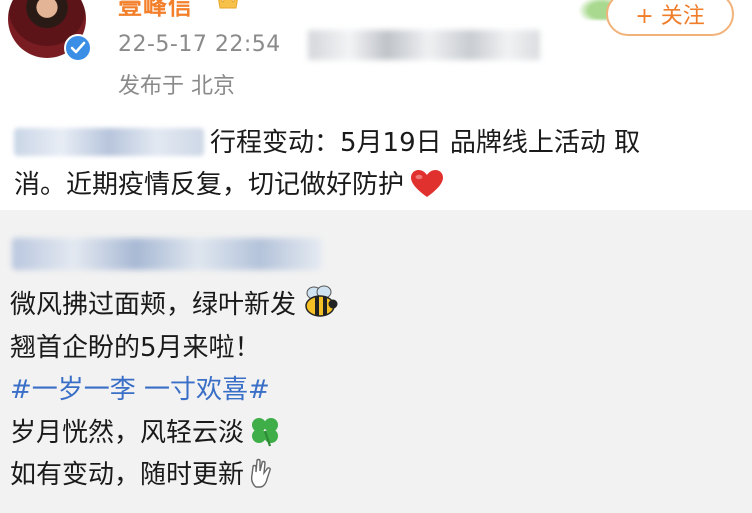 The image size is (752, 513). Describe the element at coordinates (78, 48) in the screenshot. I see `verified-icon` at that location.